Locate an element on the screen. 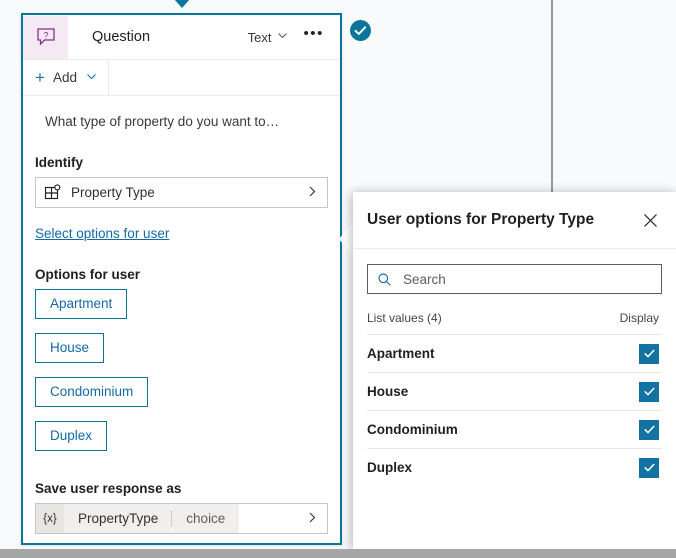 Image resolution: width=676 pixels, height=558 pixels. close-icon is located at coordinates (650, 220).